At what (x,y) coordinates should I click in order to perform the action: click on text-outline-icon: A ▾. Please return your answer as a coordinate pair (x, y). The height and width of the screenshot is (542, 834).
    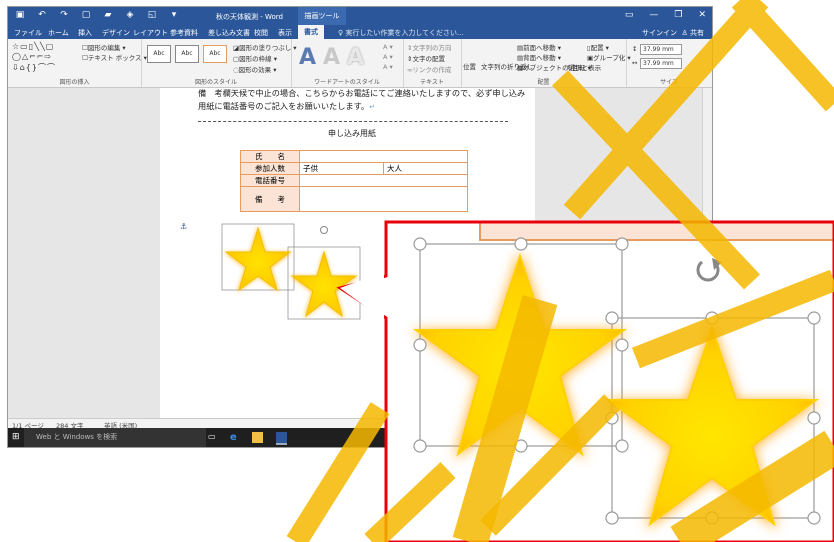
    Looking at the image, I should click on (388, 57).